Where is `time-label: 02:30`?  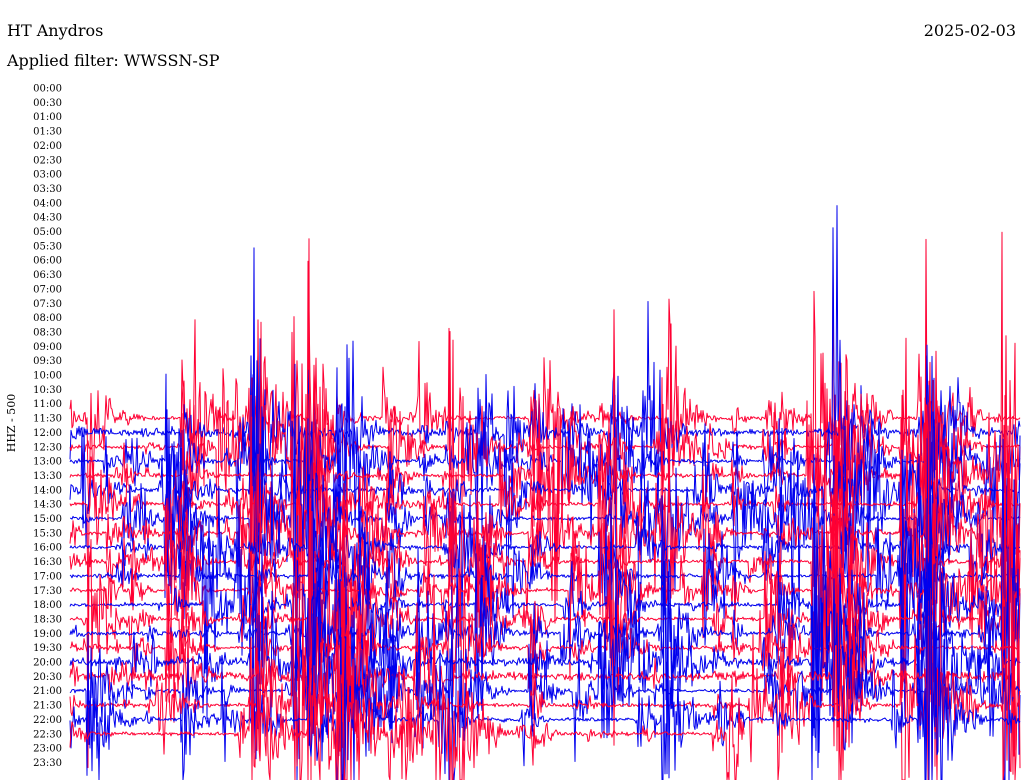
time-label: 02:30 is located at coordinates (47, 160).